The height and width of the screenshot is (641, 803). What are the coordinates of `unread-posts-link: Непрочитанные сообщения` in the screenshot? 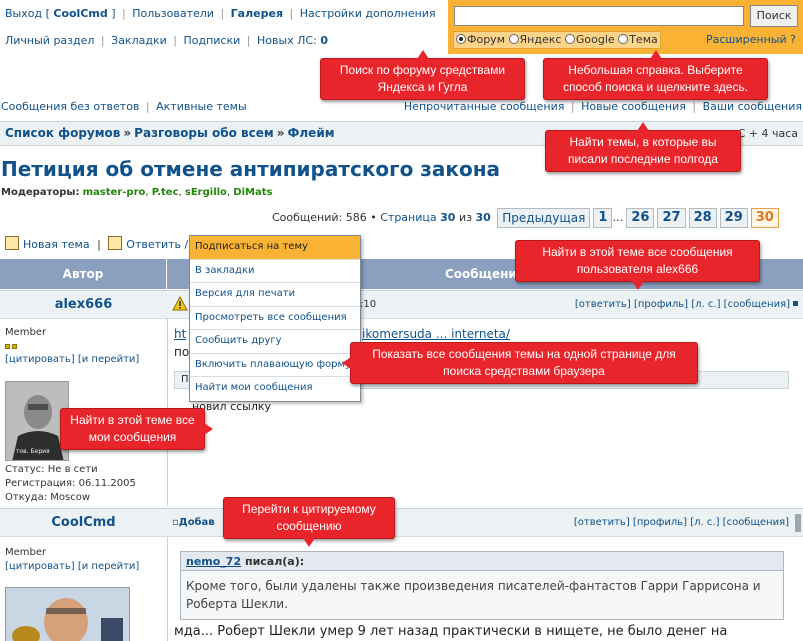 It's located at (484, 106).